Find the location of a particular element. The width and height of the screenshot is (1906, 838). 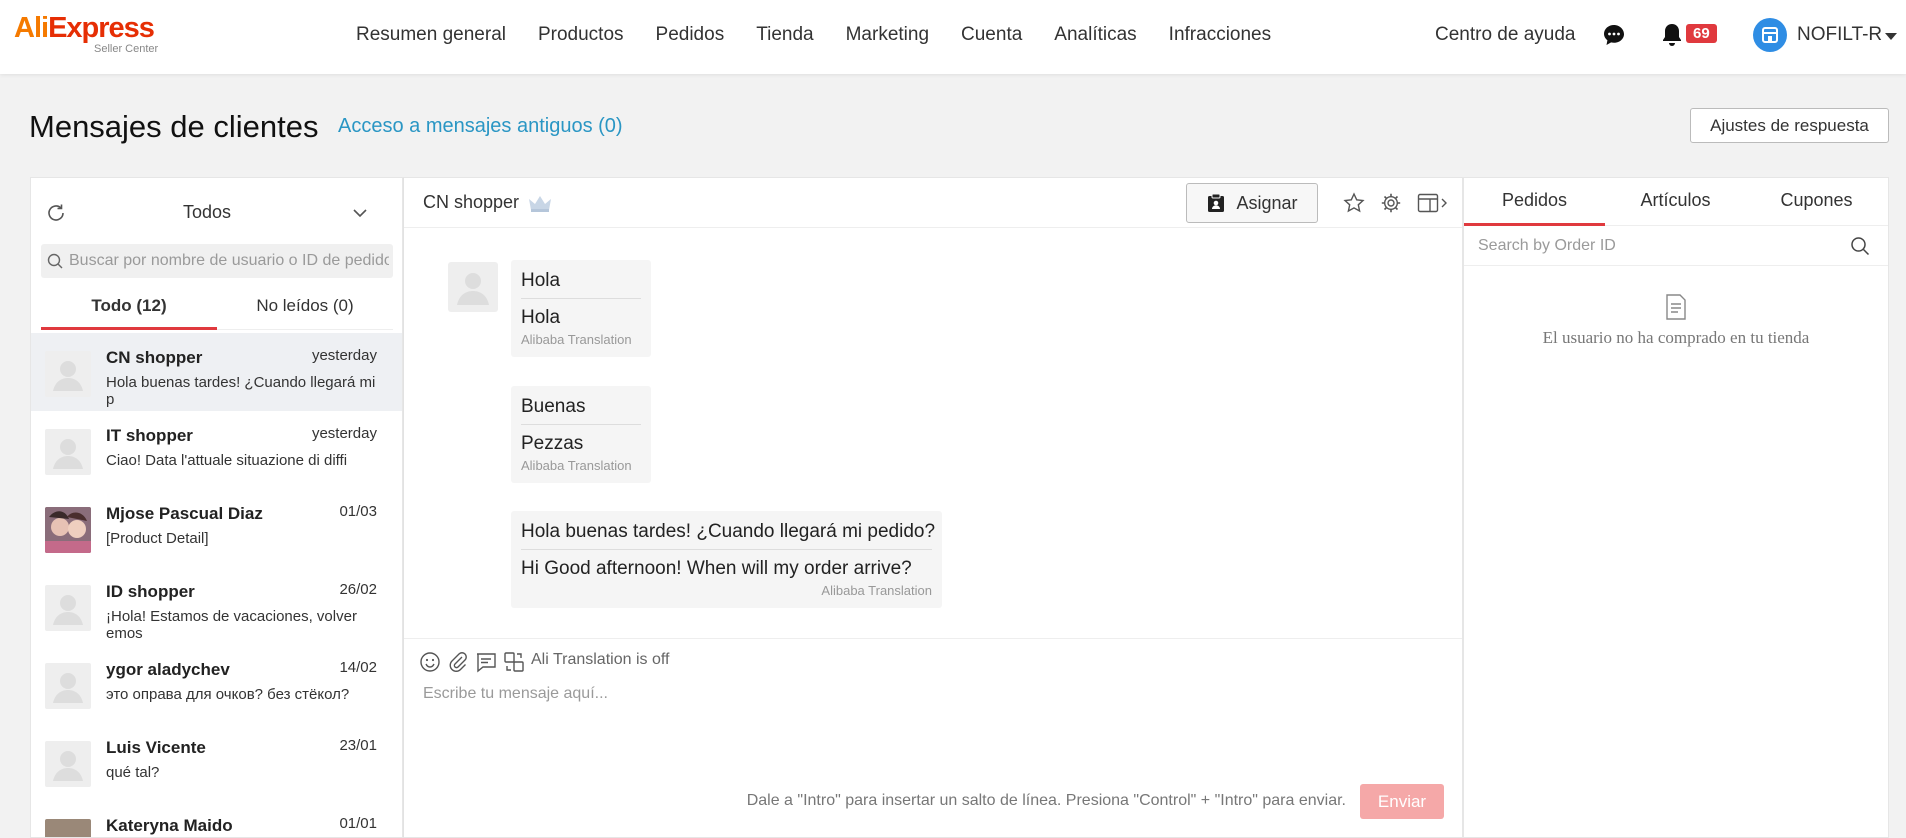

send-button: Enviar is located at coordinates (1402, 801).